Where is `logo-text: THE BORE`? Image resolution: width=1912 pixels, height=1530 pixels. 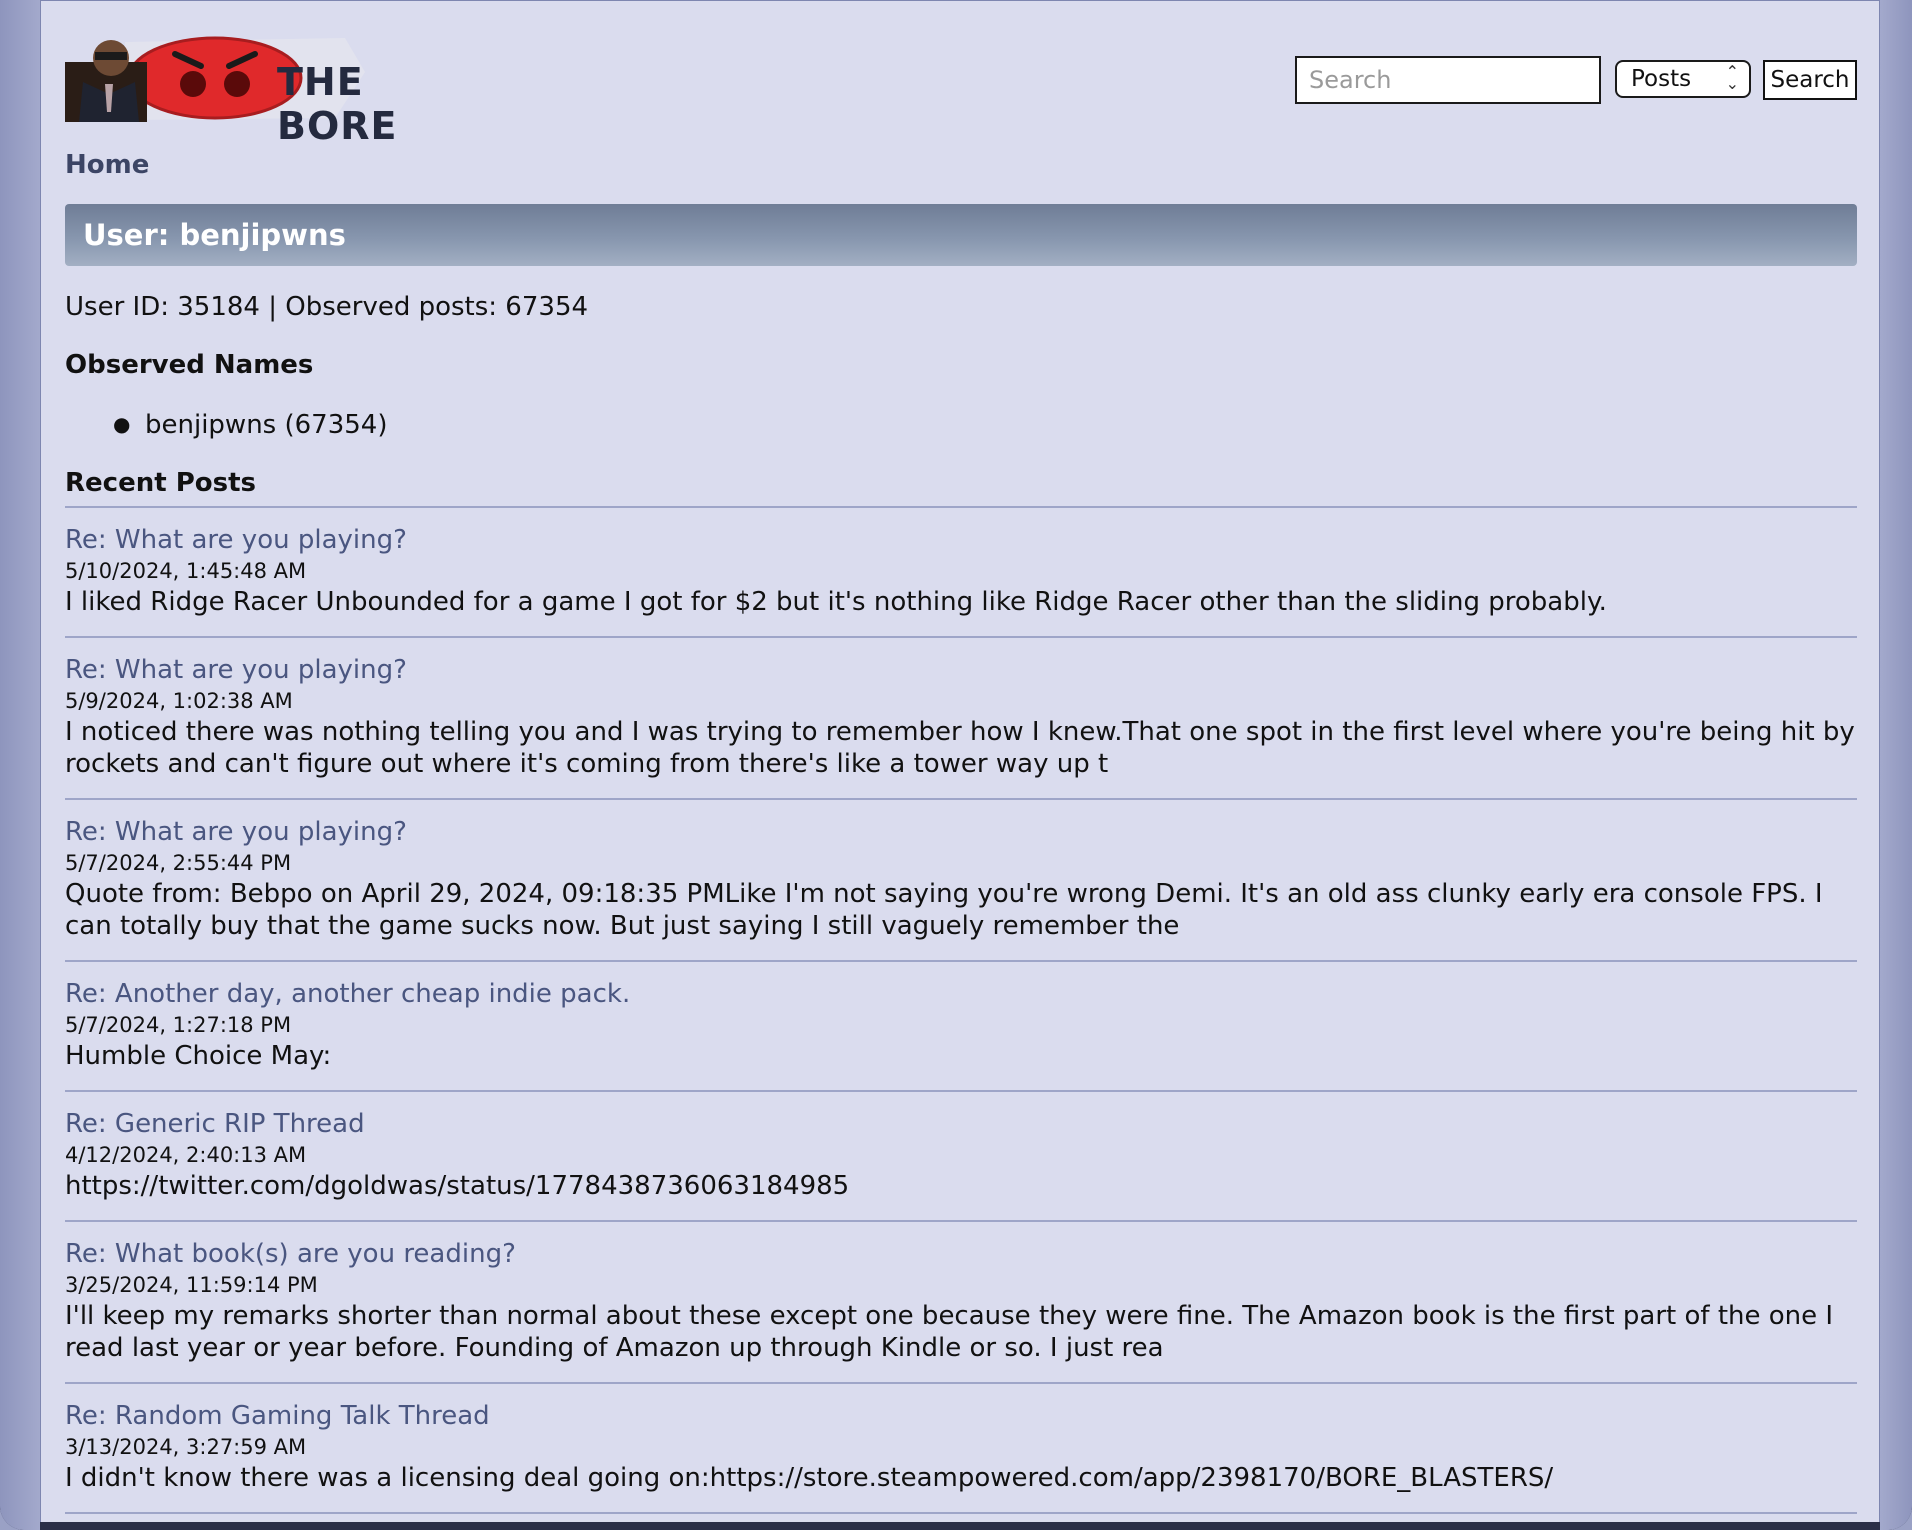 logo-text: THE BORE is located at coordinates (337, 104).